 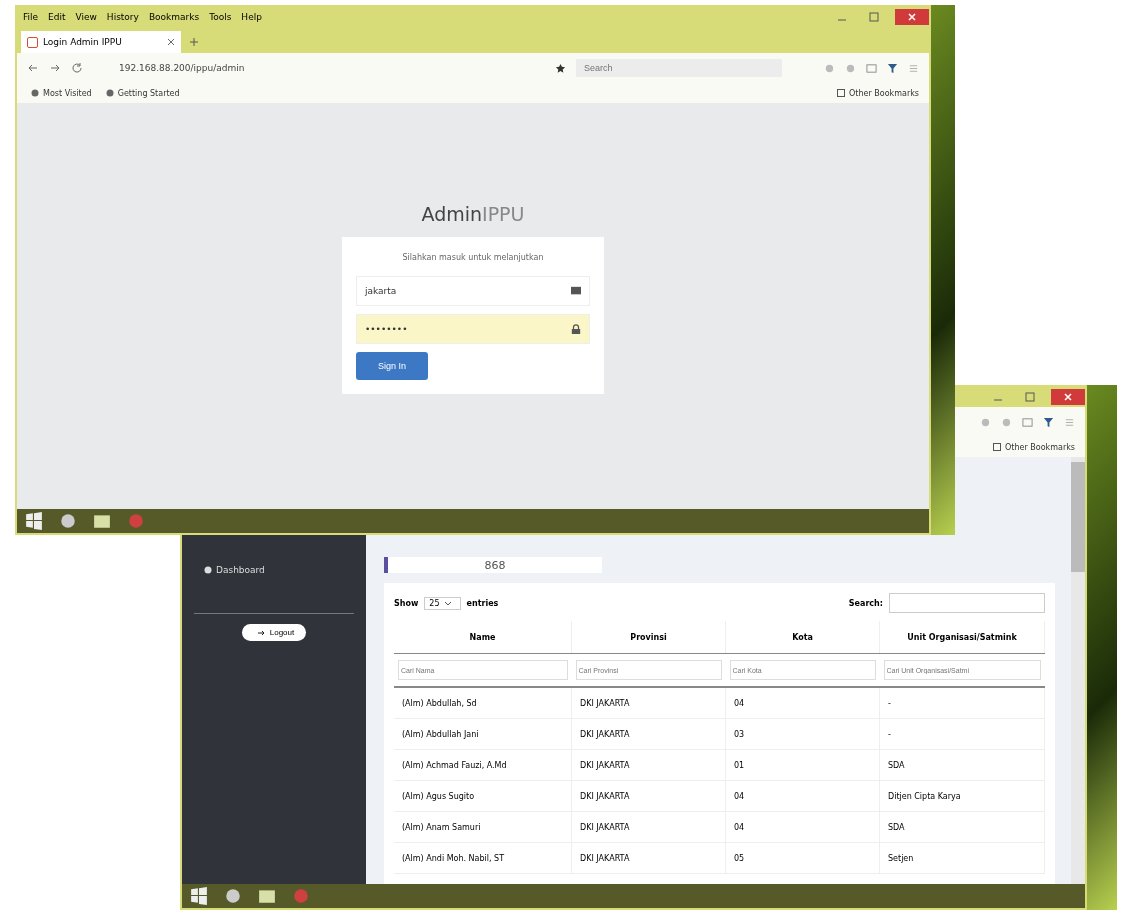 What do you see at coordinates (220, 17) in the screenshot?
I see `menu-item: Tools` at bounding box center [220, 17].